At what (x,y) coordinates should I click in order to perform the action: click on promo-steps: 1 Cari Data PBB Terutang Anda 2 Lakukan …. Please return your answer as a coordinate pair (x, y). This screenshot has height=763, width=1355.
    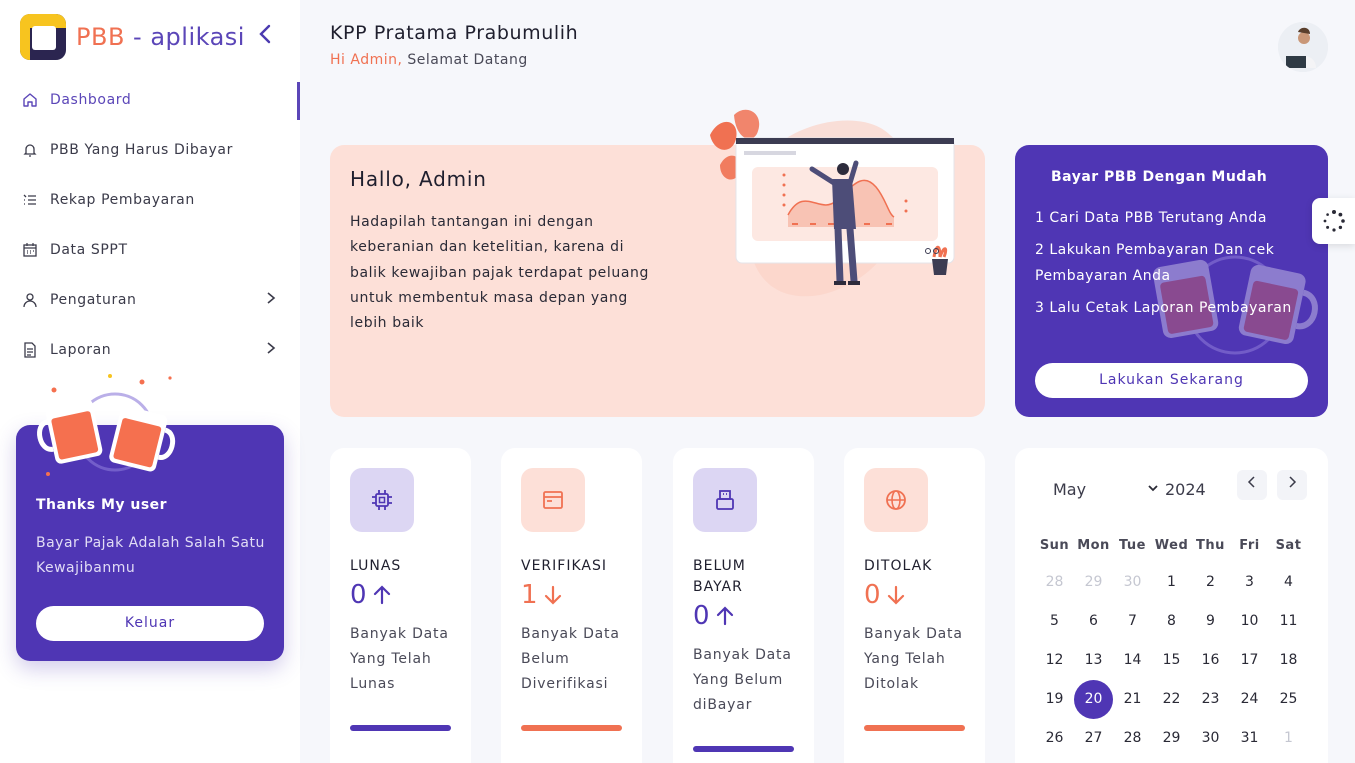
    Looking at the image, I should click on (1180, 266).